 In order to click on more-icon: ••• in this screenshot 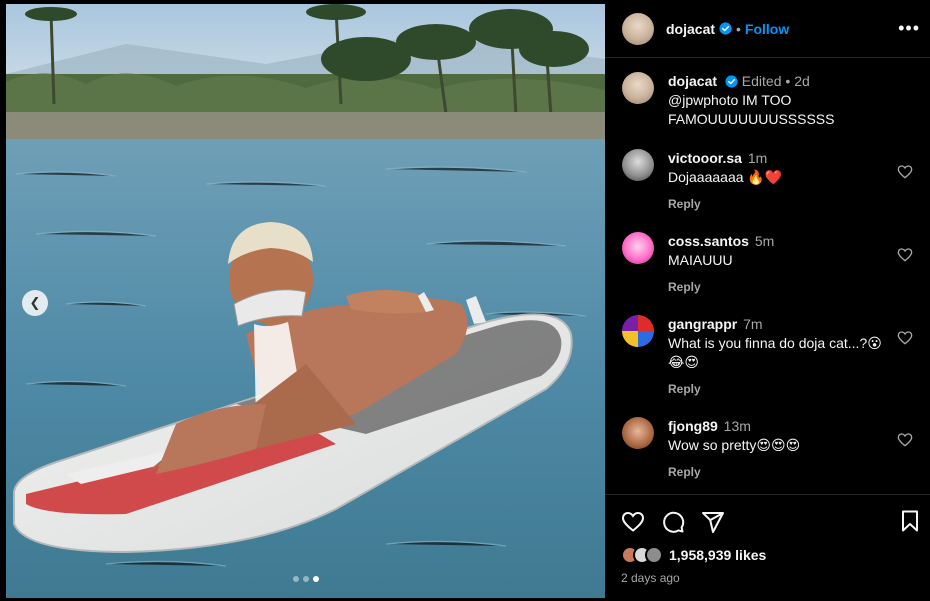, I will do `click(909, 28)`.